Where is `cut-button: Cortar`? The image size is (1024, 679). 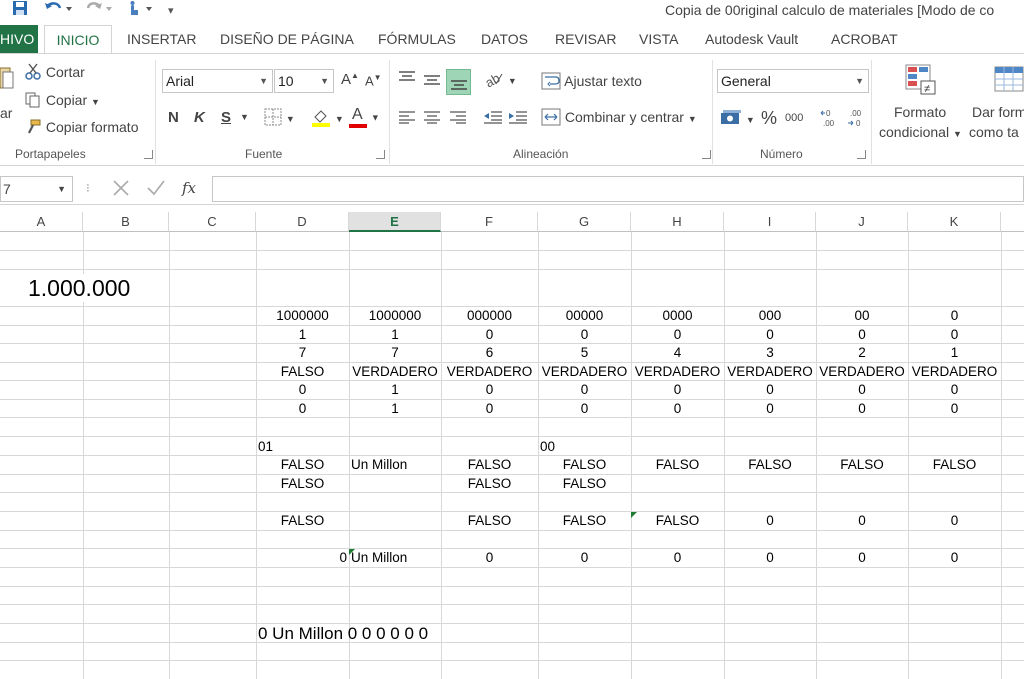
cut-button: Cortar is located at coordinates (54, 73).